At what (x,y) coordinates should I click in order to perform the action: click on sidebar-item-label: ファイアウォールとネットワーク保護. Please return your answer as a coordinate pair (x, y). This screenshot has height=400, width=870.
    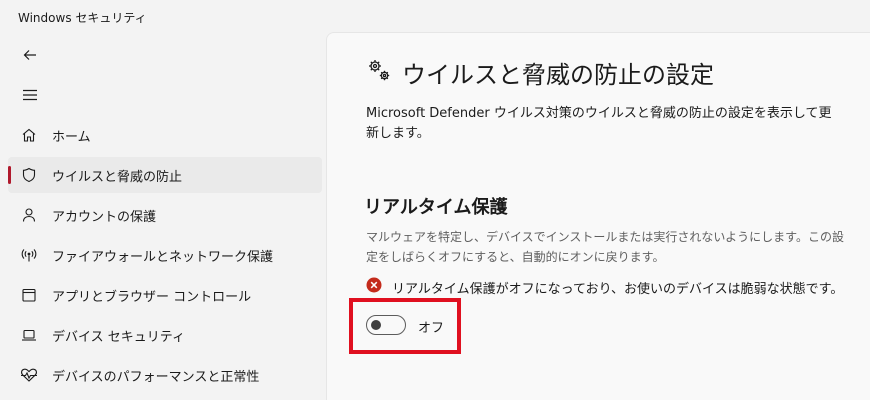
    Looking at the image, I should click on (163, 257).